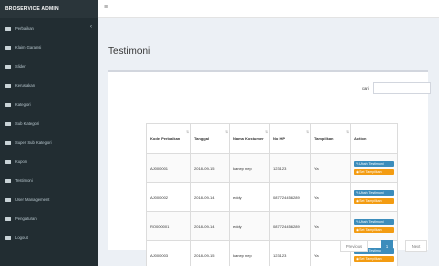 Image resolution: width=439 pixels, height=266 pixels. What do you see at coordinates (91, 27) in the screenshot?
I see `chevron-left-icon: ‹` at bounding box center [91, 27].